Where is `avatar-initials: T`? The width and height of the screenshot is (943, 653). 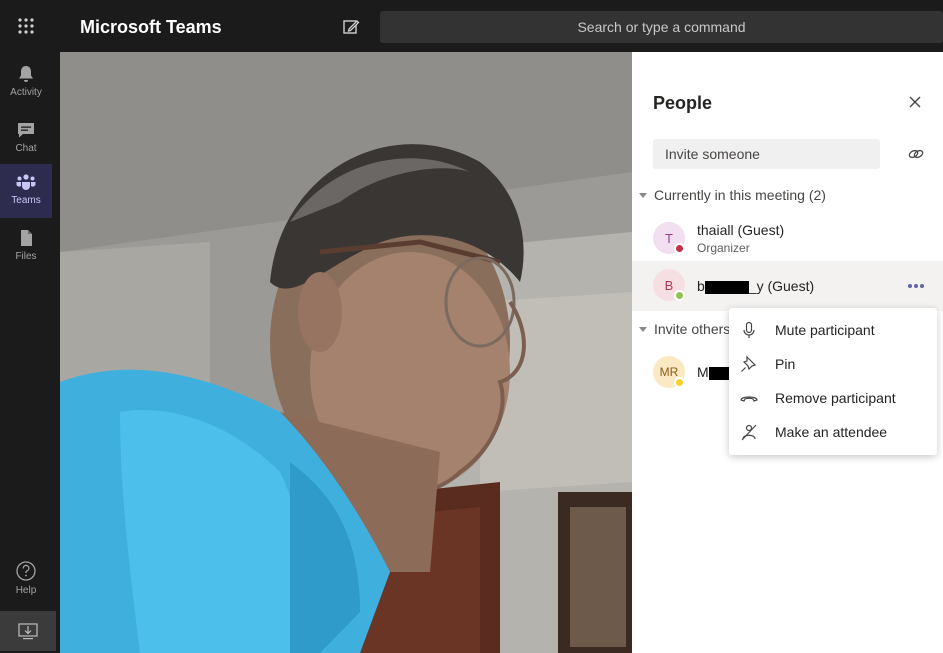
avatar-initials: T is located at coordinates (669, 238).